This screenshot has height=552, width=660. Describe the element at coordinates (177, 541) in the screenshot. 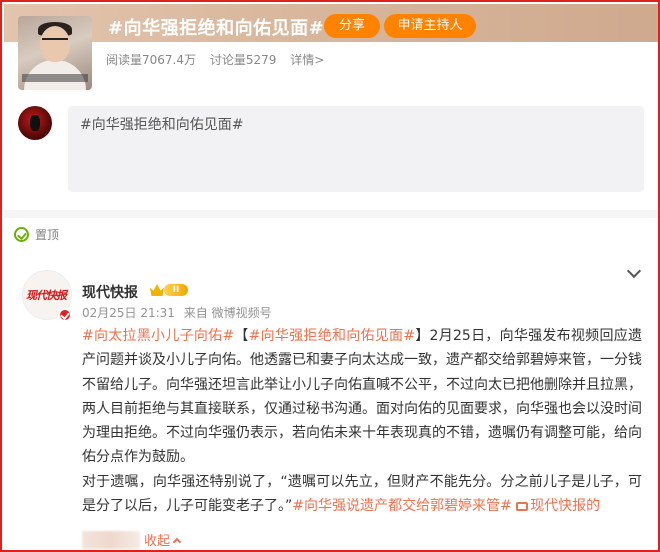

I see `chevron-up-icon` at that location.